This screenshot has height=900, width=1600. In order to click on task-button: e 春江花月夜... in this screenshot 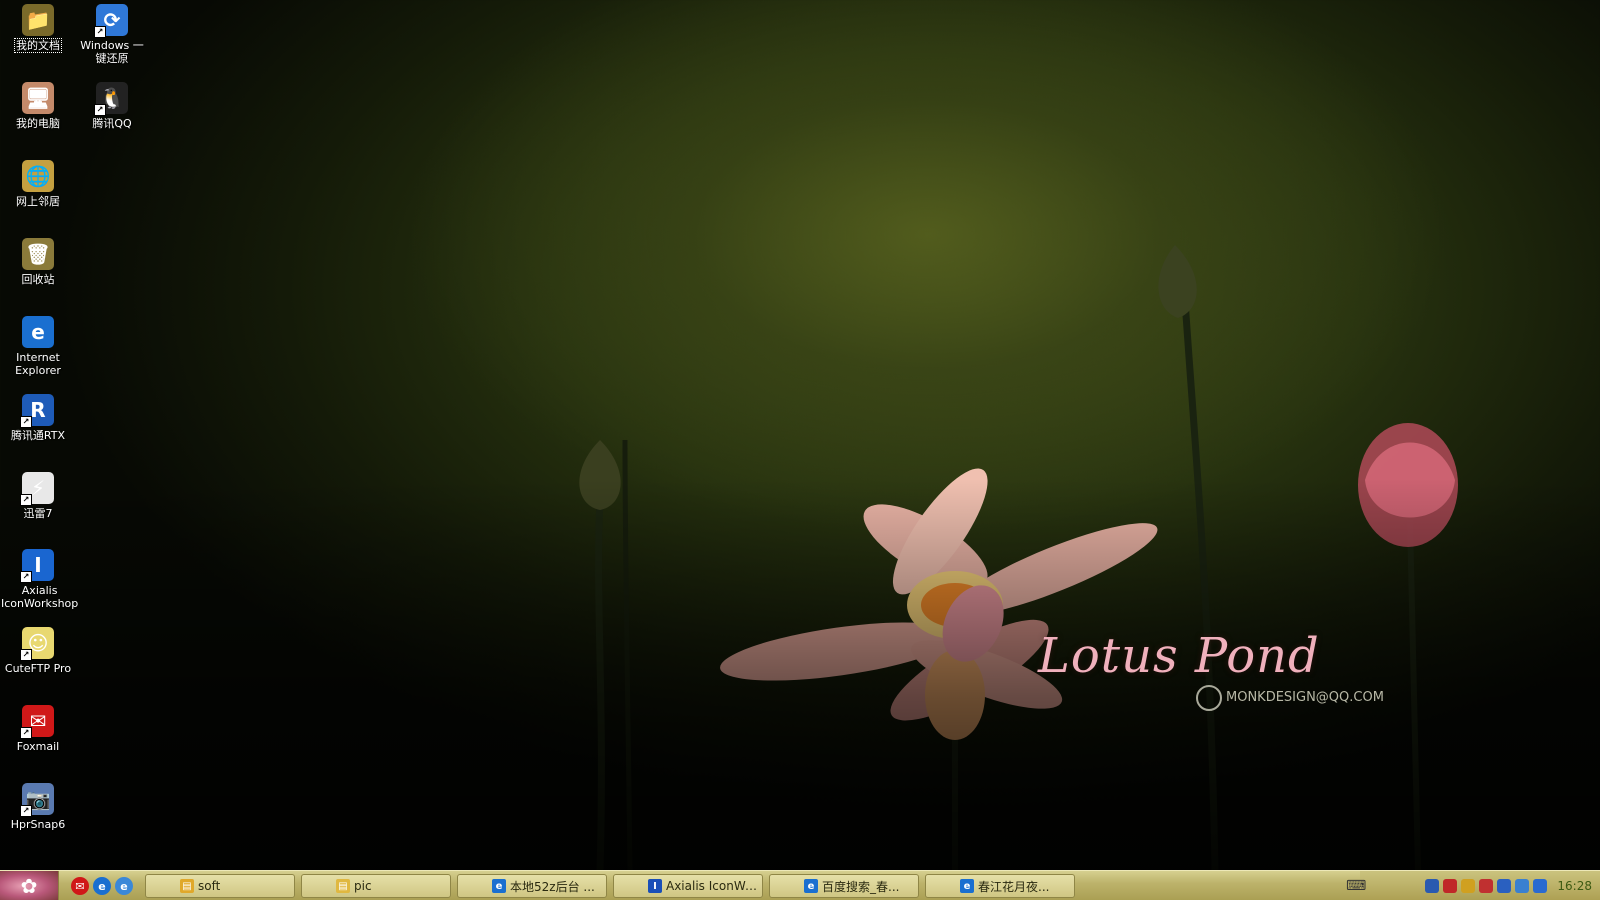, I will do `click(1000, 886)`.